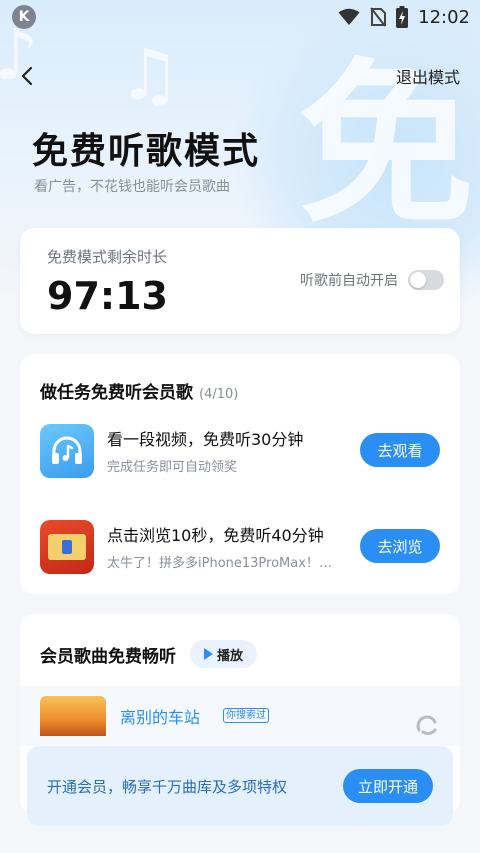 This screenshot has width=480, height=853. I want to click on task-progress: (4/10), so click(219, 394).